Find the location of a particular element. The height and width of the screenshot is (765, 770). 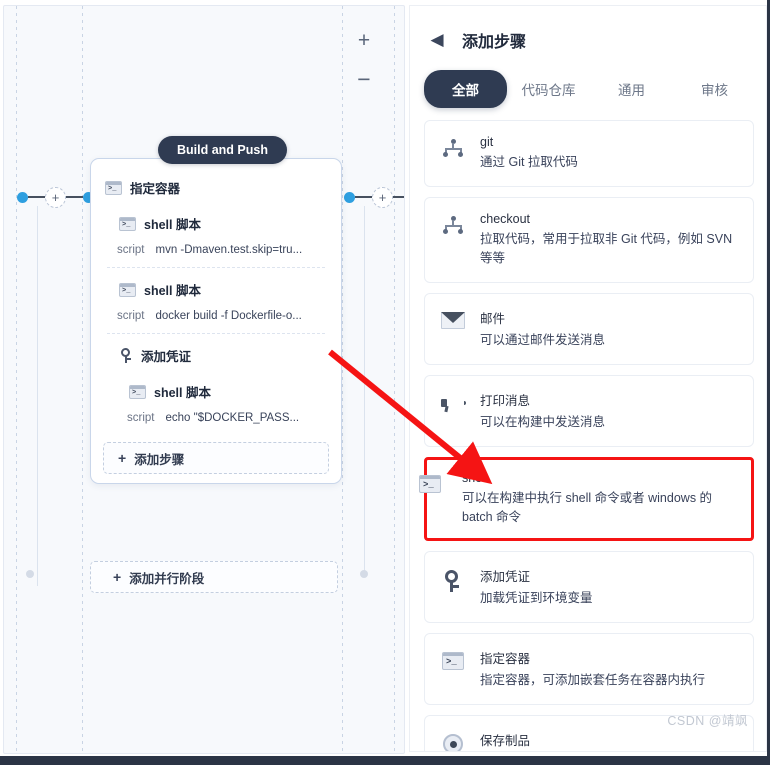

tab-review: 审核 is located at coordinates (714, 89).